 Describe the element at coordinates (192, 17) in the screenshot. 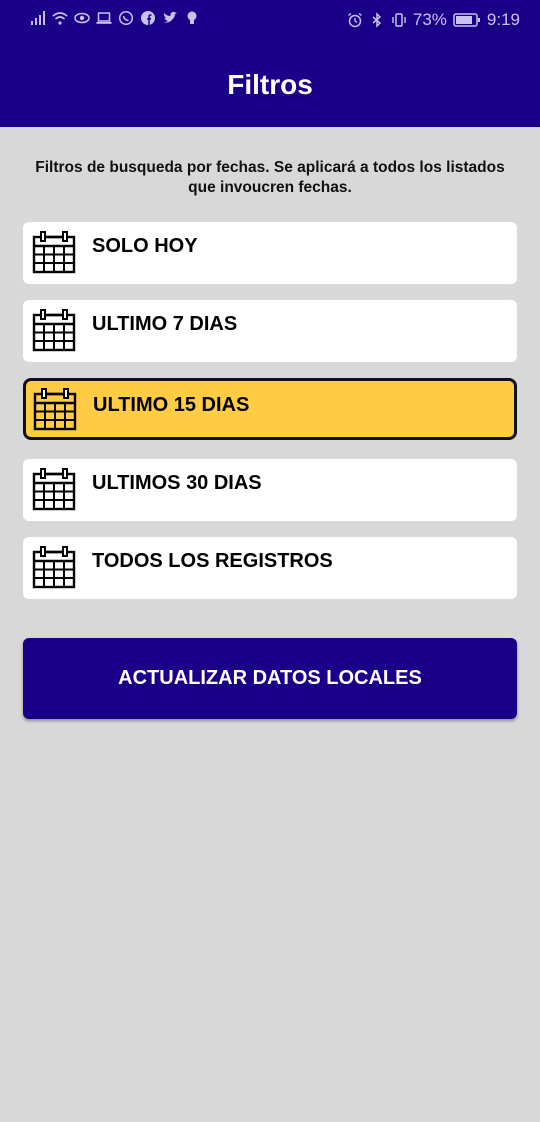

I see `bulb-icon` at that location.